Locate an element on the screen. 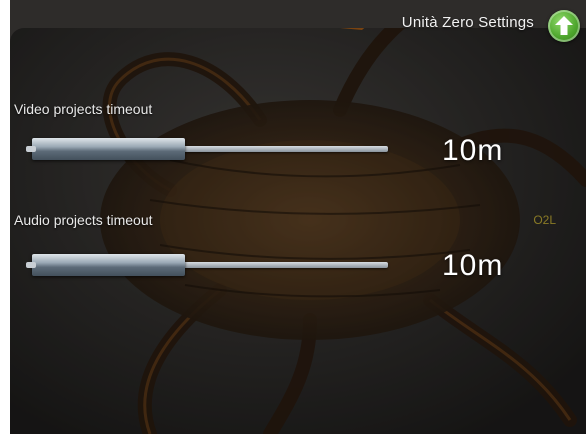 Image resolution: width=586 pixels, height=434 pixels. video-timeout-value: 10m is located at coordinates (473, 150).